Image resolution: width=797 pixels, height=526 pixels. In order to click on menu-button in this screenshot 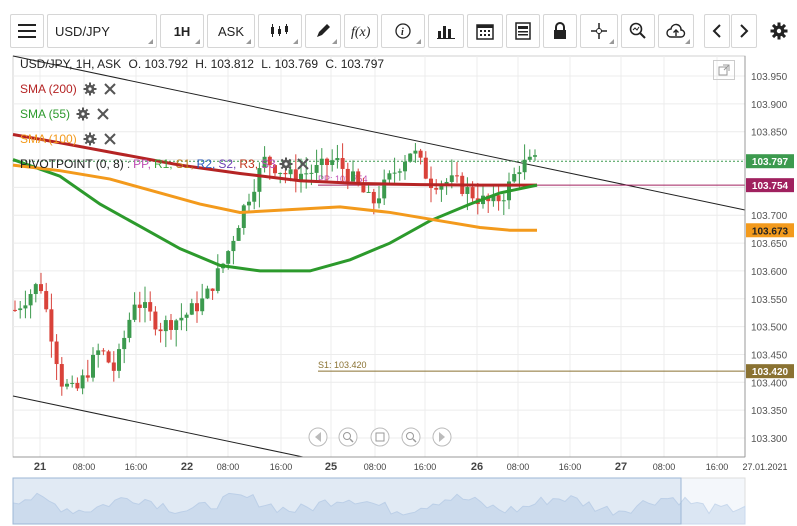, I will do `click(27, 31)`.